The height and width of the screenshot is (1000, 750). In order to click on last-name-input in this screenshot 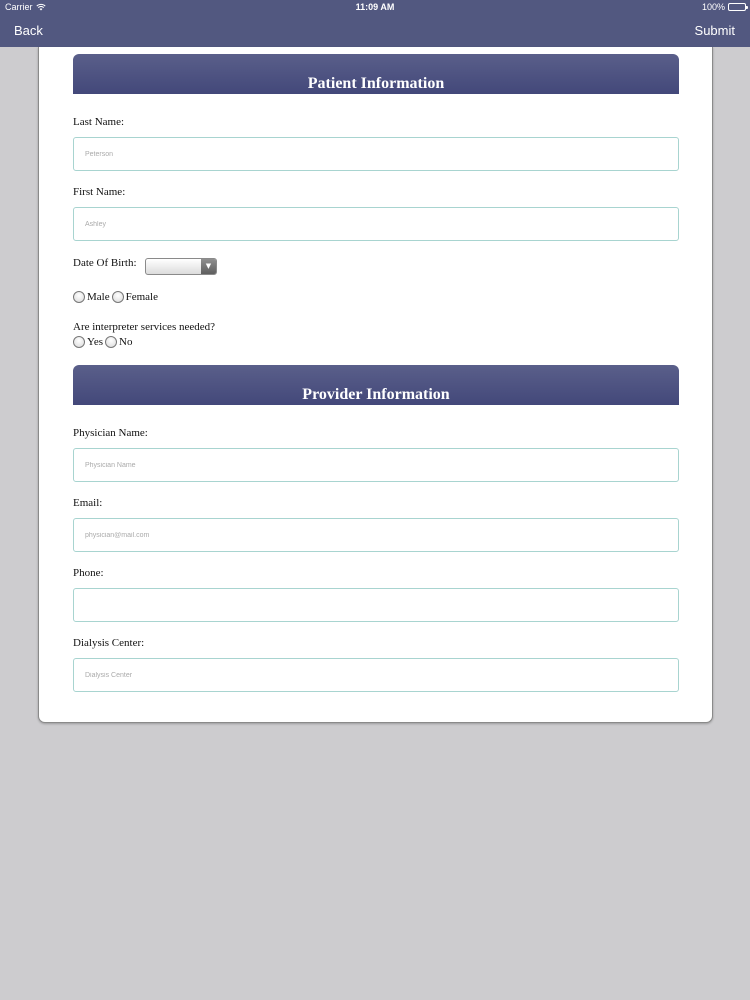, I will do `click(376, 154)`.